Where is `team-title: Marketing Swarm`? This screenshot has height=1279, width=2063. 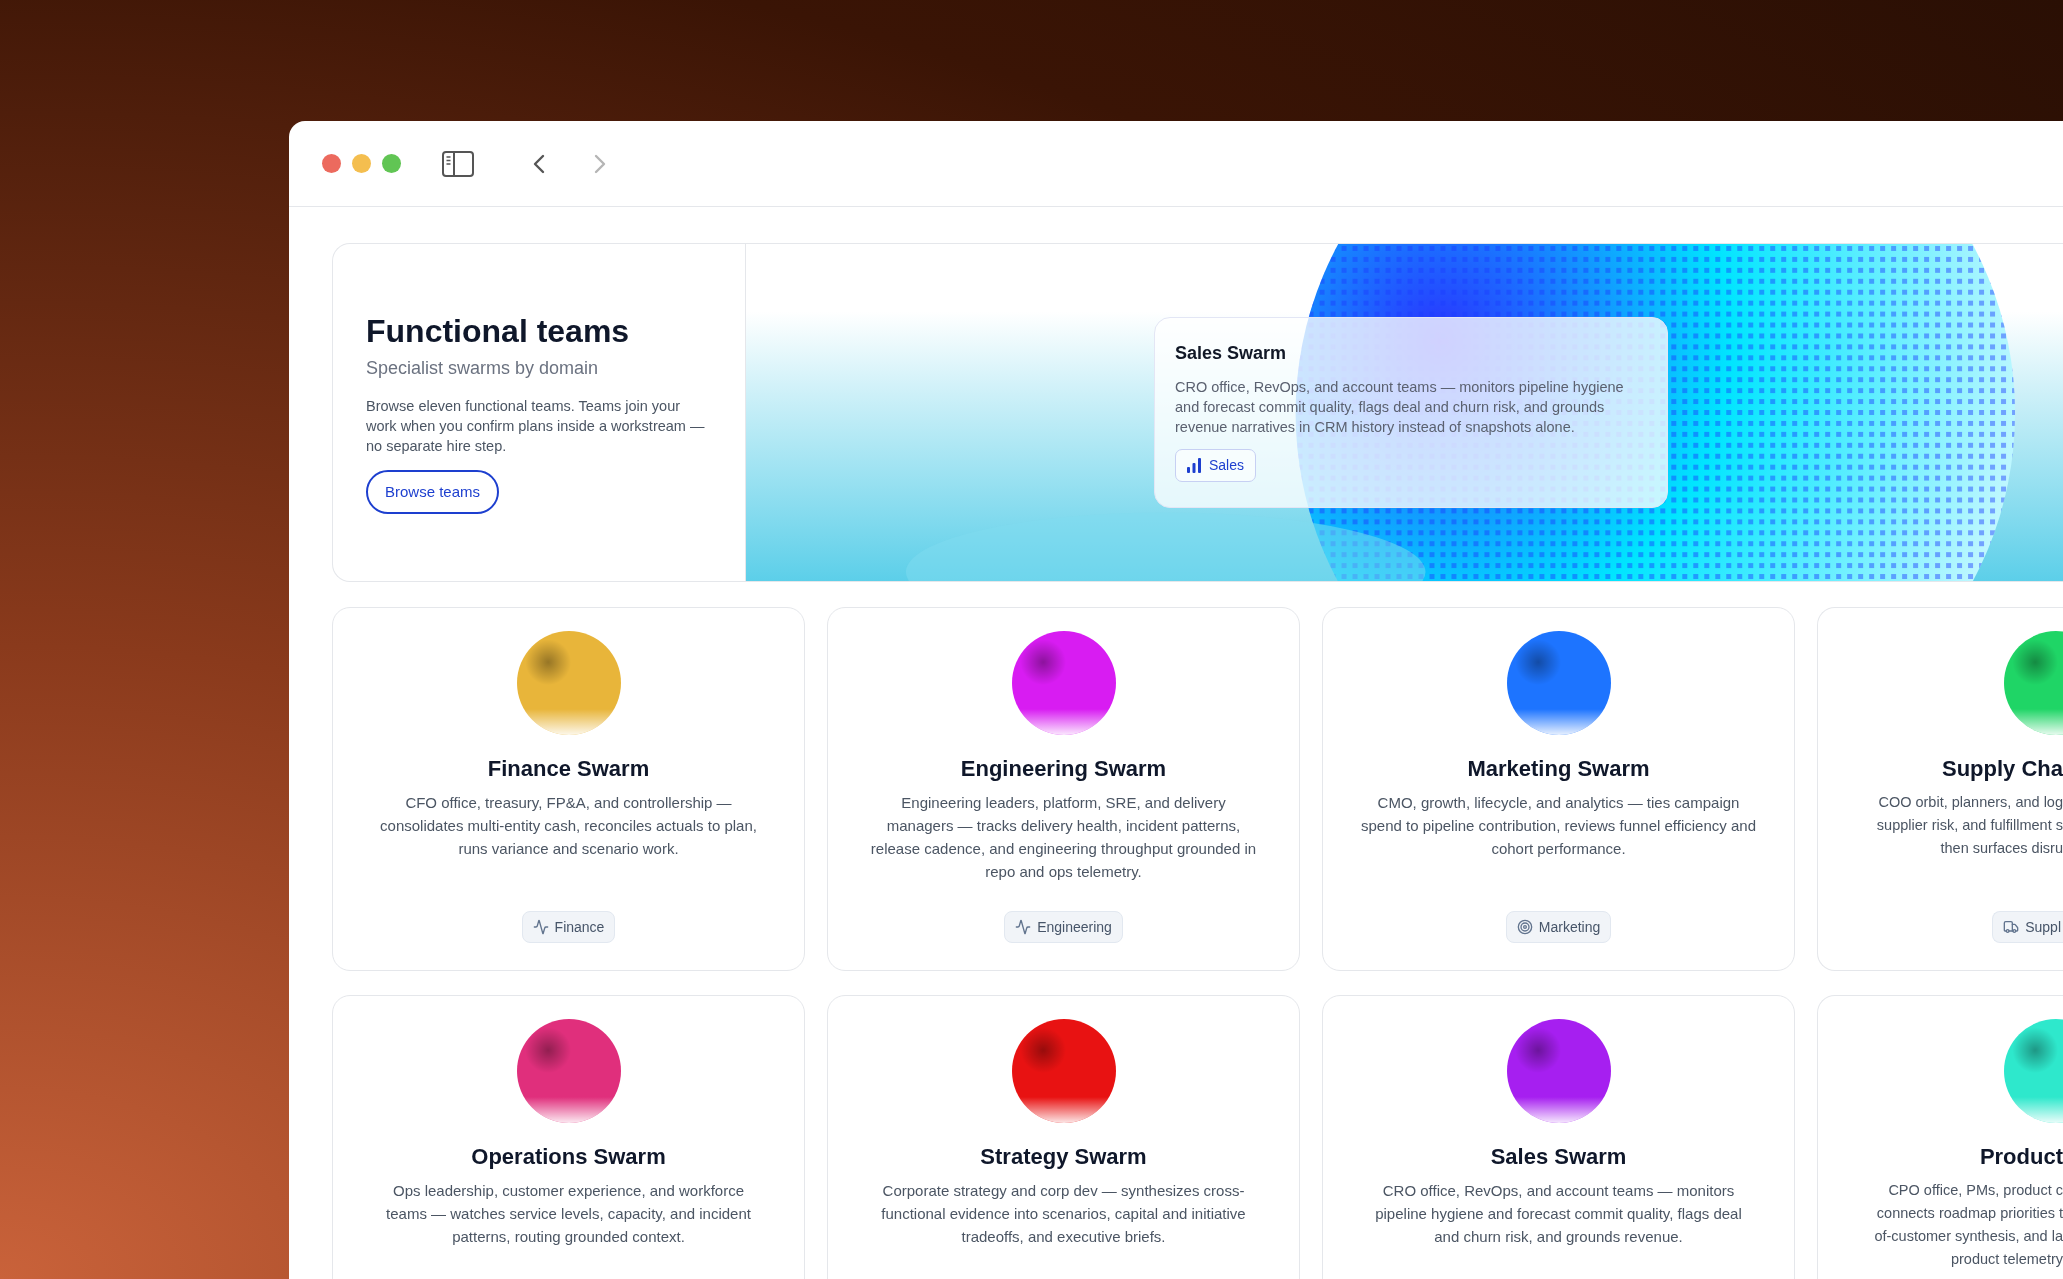
team-title: Marketing Swarm is located at coordinates (1558, 769).